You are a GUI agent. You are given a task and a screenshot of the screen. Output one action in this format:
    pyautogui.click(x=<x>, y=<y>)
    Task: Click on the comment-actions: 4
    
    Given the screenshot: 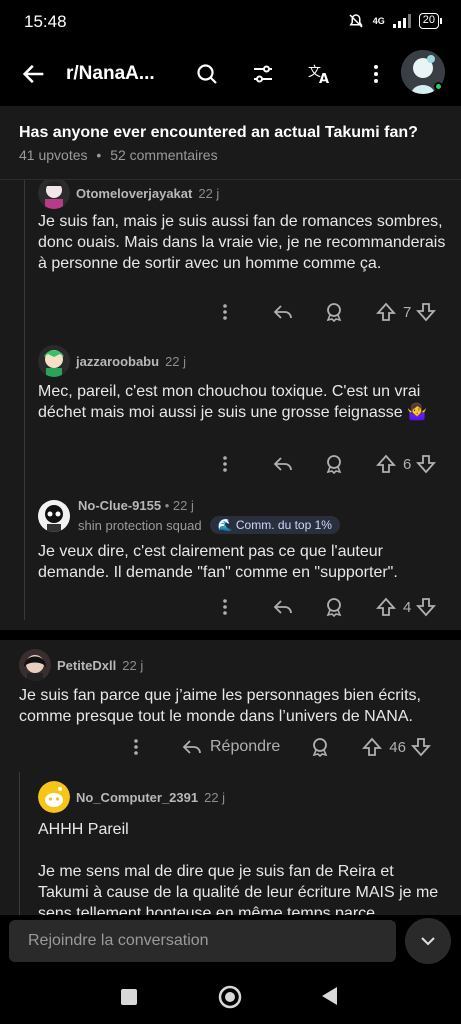 What is the action you would take?
    pyautogui.click(x=325, y=607)
    